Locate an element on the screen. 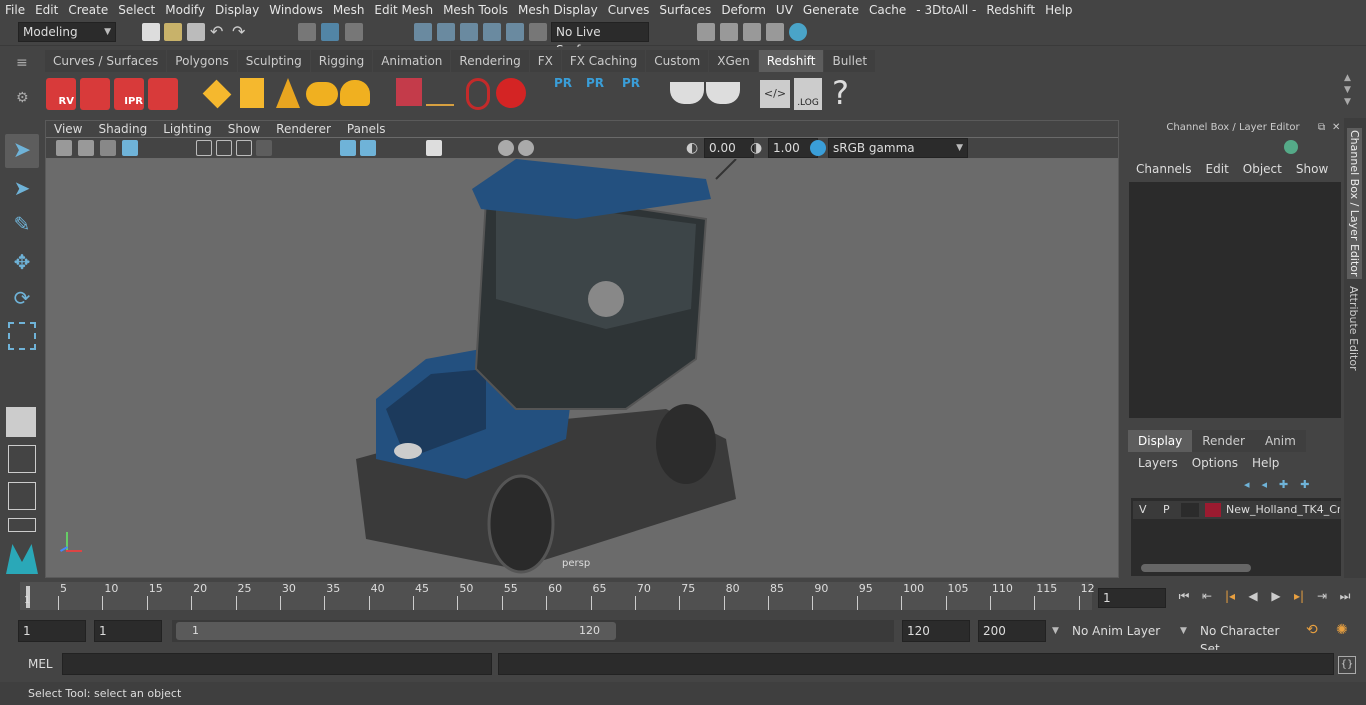  tab-polygons: Polygons is located at coordinates (202, 61).